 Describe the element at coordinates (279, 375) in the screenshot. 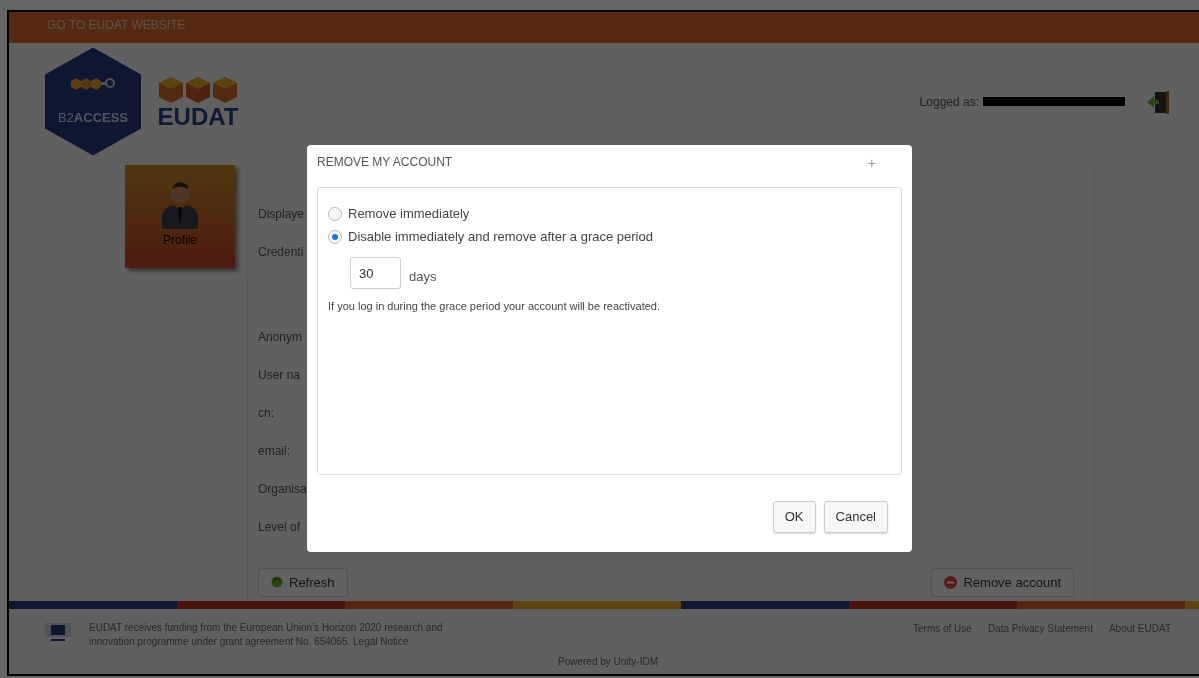

I see `field-label: User na` at that location.